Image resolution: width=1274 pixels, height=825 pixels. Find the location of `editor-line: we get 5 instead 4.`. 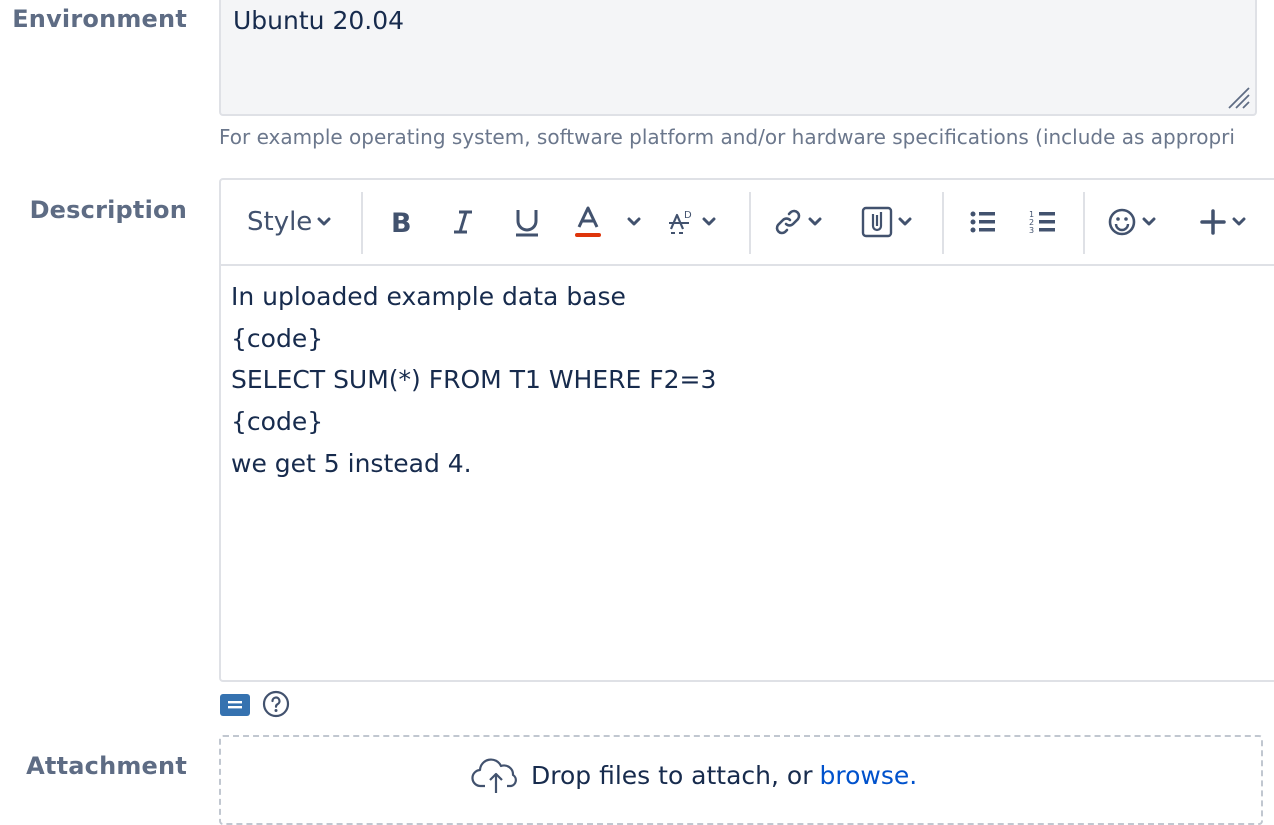

editor-line: we get 5 instead 4. is located at coordinates (351, 463).